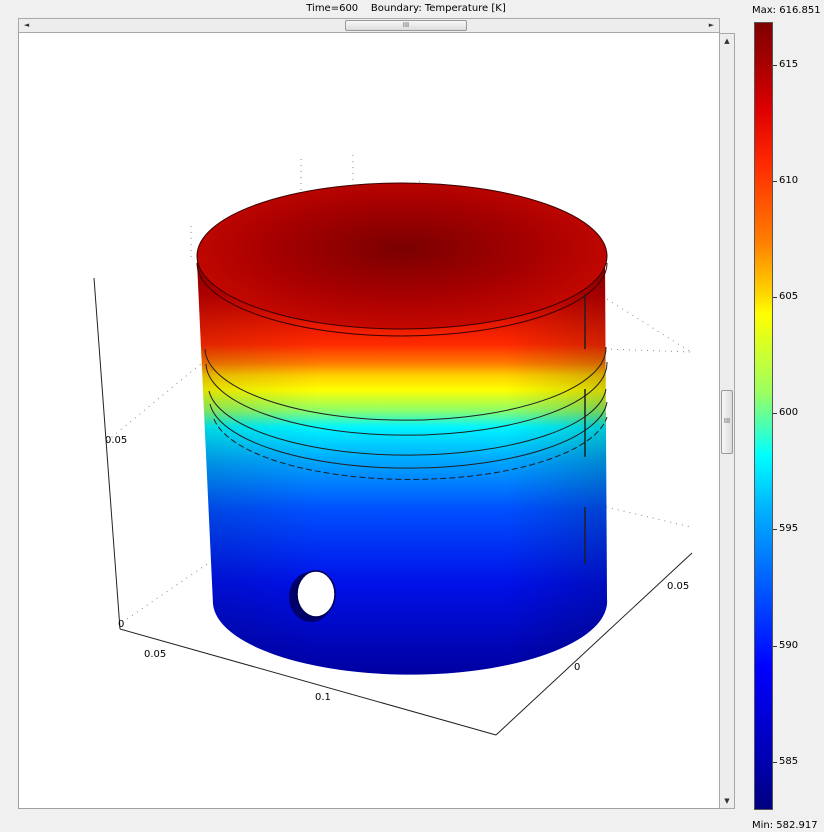 This screenshot has width=824, height=832. I want to click on scroll-down-arrow-icon: ▼, so click(727, 801).